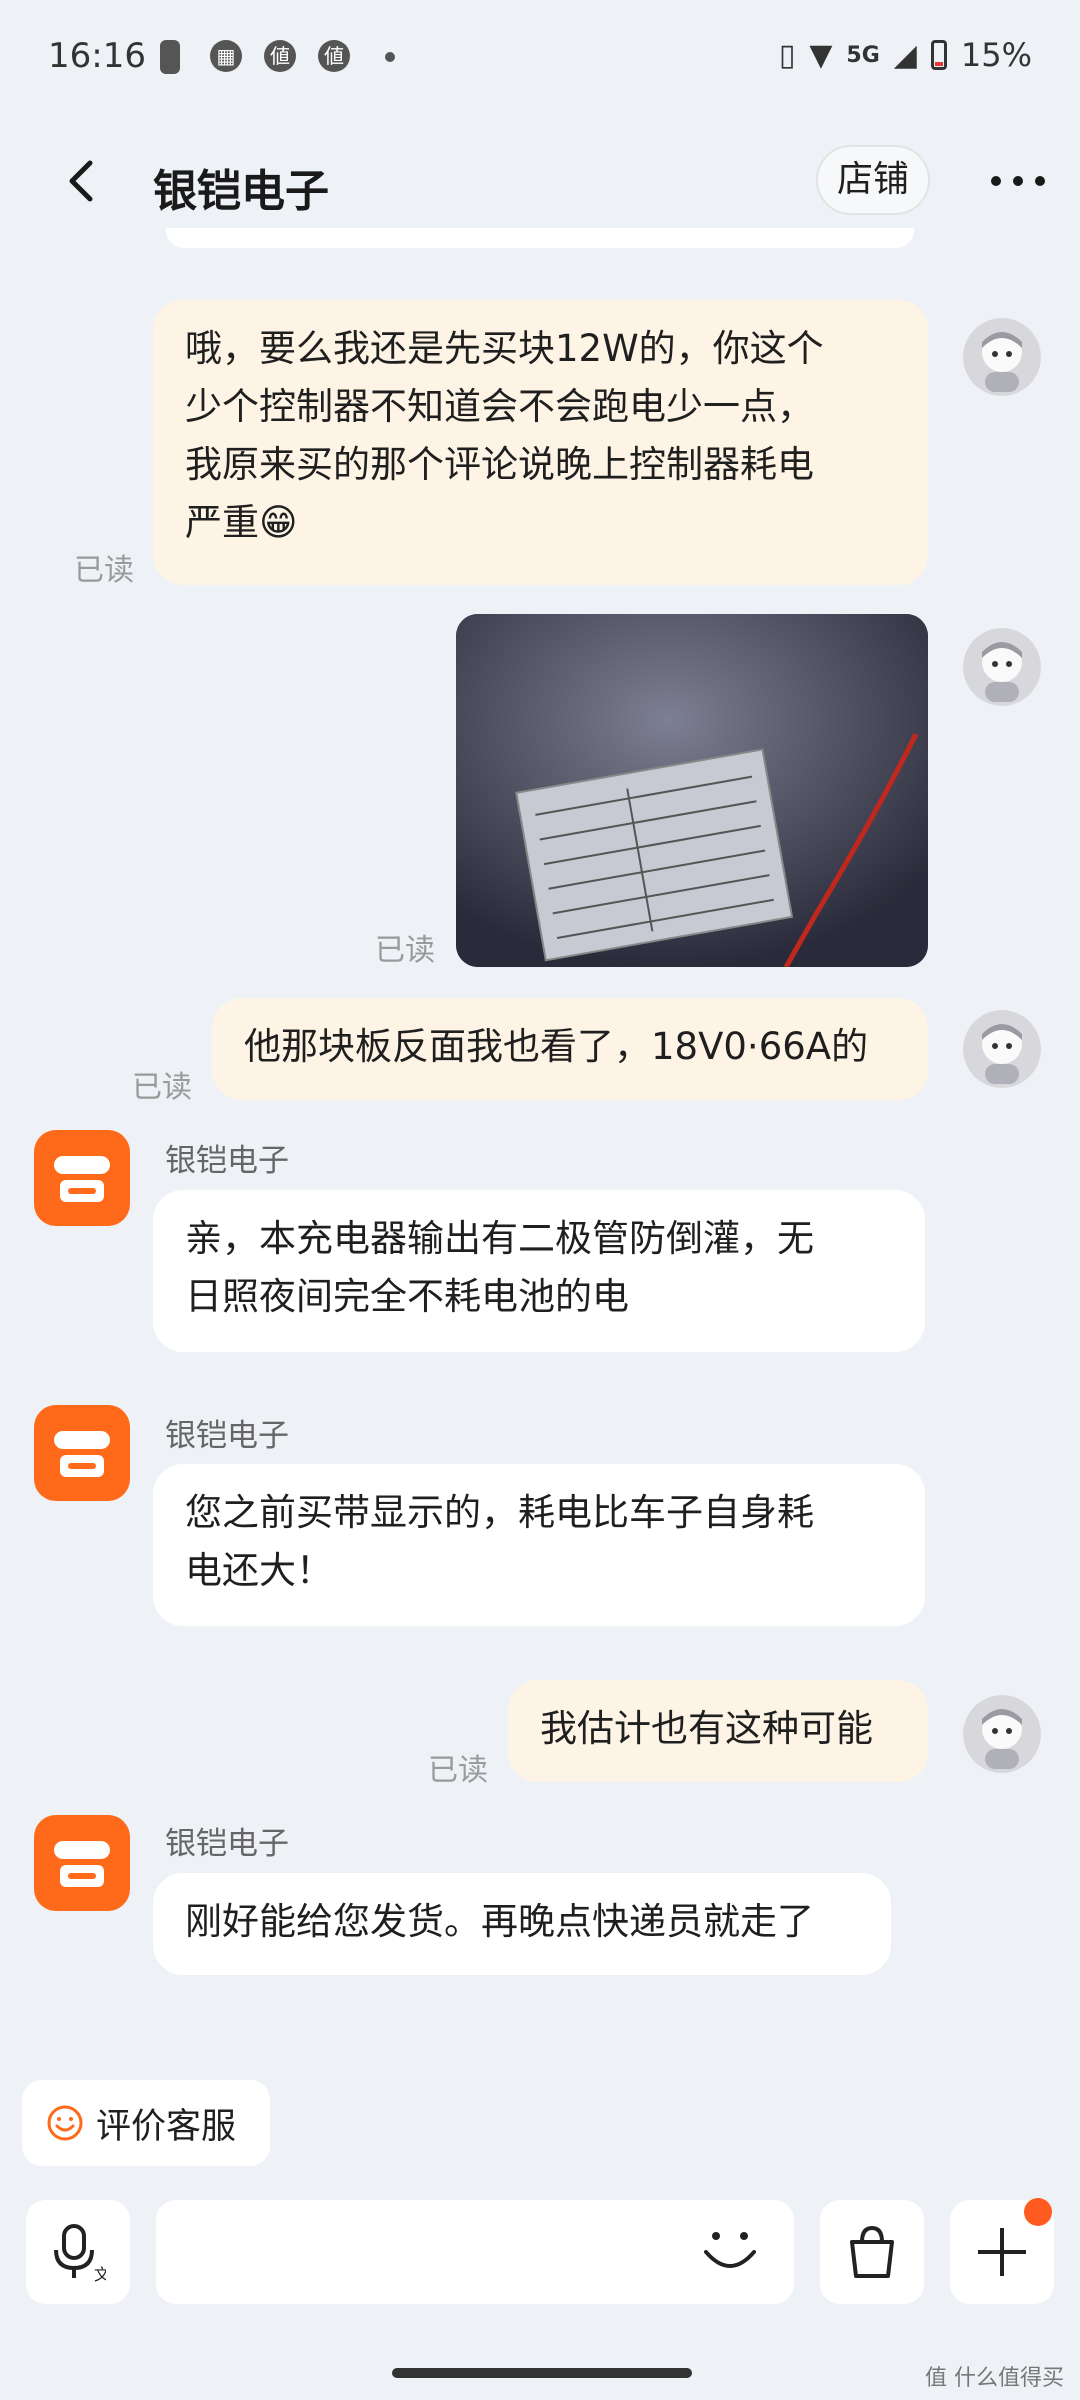  What do you see at coordinates (994, 2378) in the screenshot?
I see `watermark: 值 什么值得买` at bounding box center [994, 2378].